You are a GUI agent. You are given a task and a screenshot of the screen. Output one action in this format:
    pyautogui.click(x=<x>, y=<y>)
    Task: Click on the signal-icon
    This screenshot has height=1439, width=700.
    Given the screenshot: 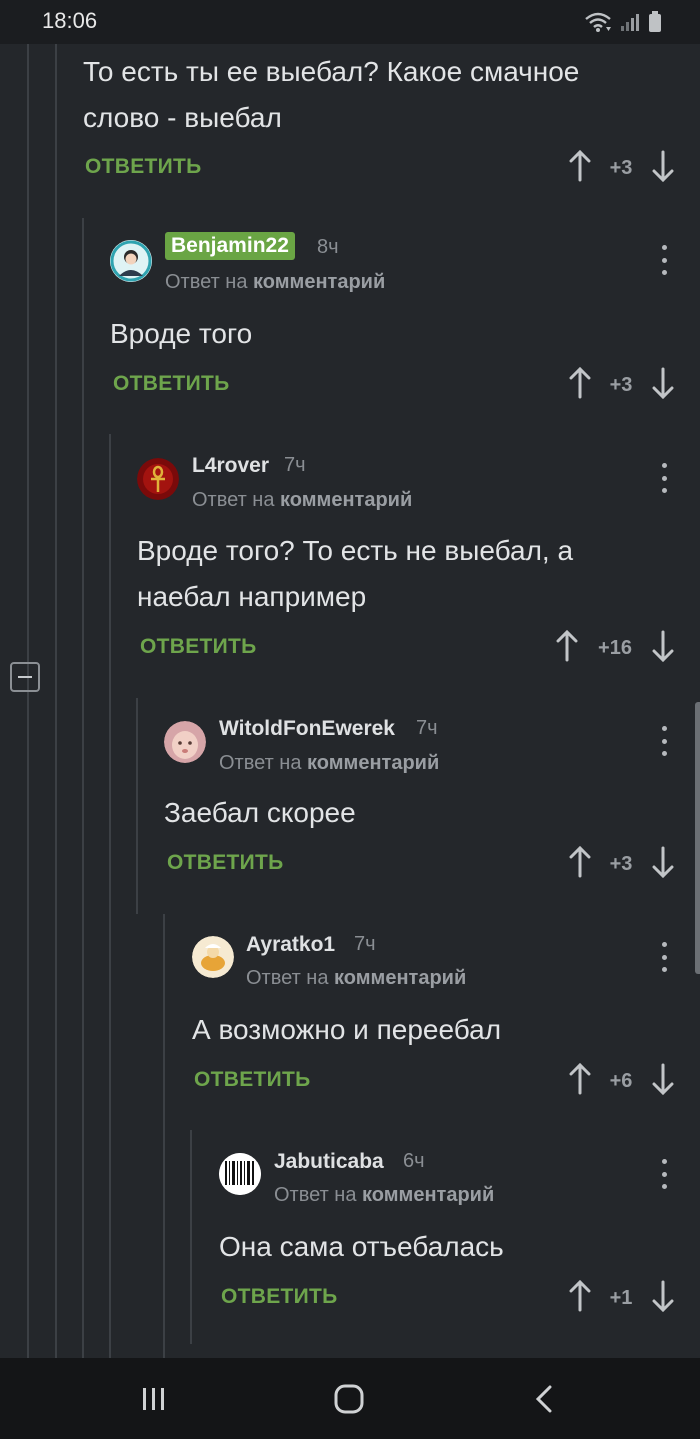 What is the action you would take?
    pyautogui.click(x=630, y=22)
    